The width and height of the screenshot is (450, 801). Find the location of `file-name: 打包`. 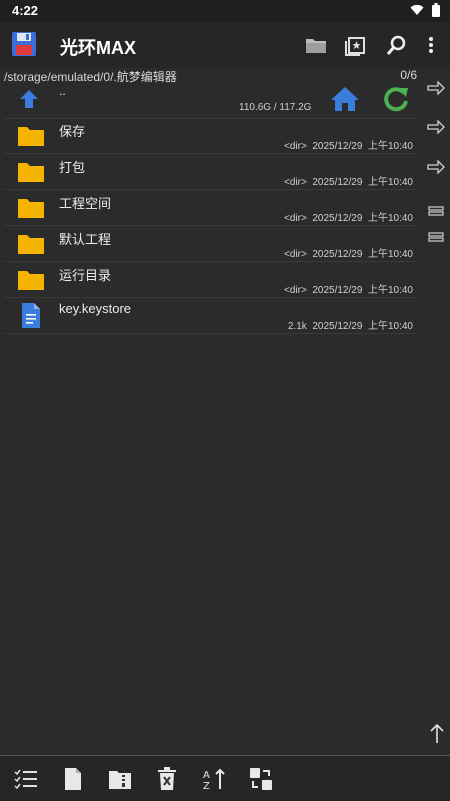

file-name: 打包 is located at coordinates (72, 167).